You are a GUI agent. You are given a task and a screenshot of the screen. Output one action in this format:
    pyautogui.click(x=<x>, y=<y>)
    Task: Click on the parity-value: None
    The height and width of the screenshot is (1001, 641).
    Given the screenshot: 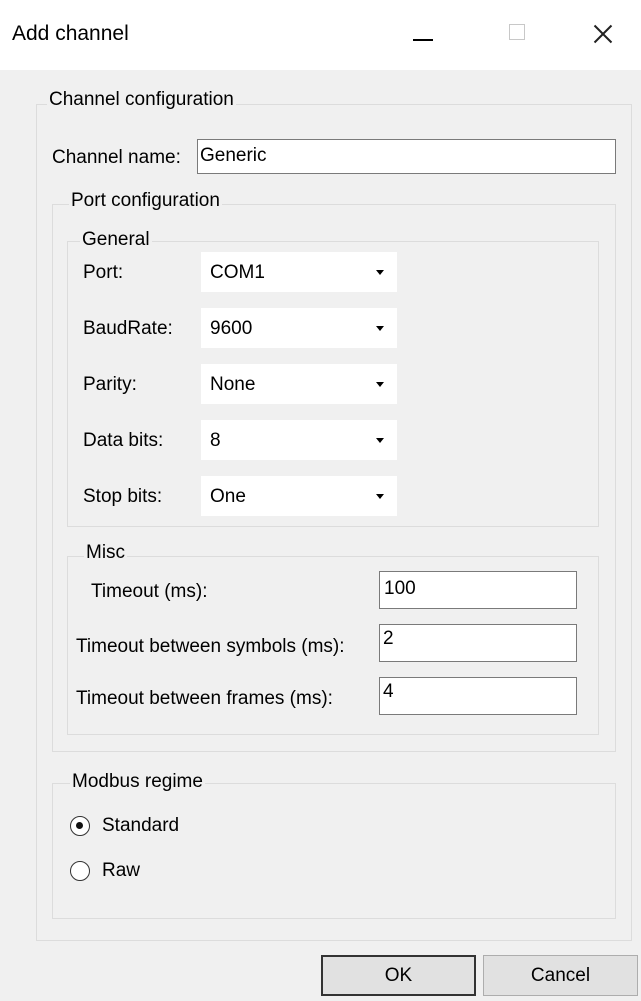 What is the action you would take?
    pyautogui.click(x=233, y=384)
    